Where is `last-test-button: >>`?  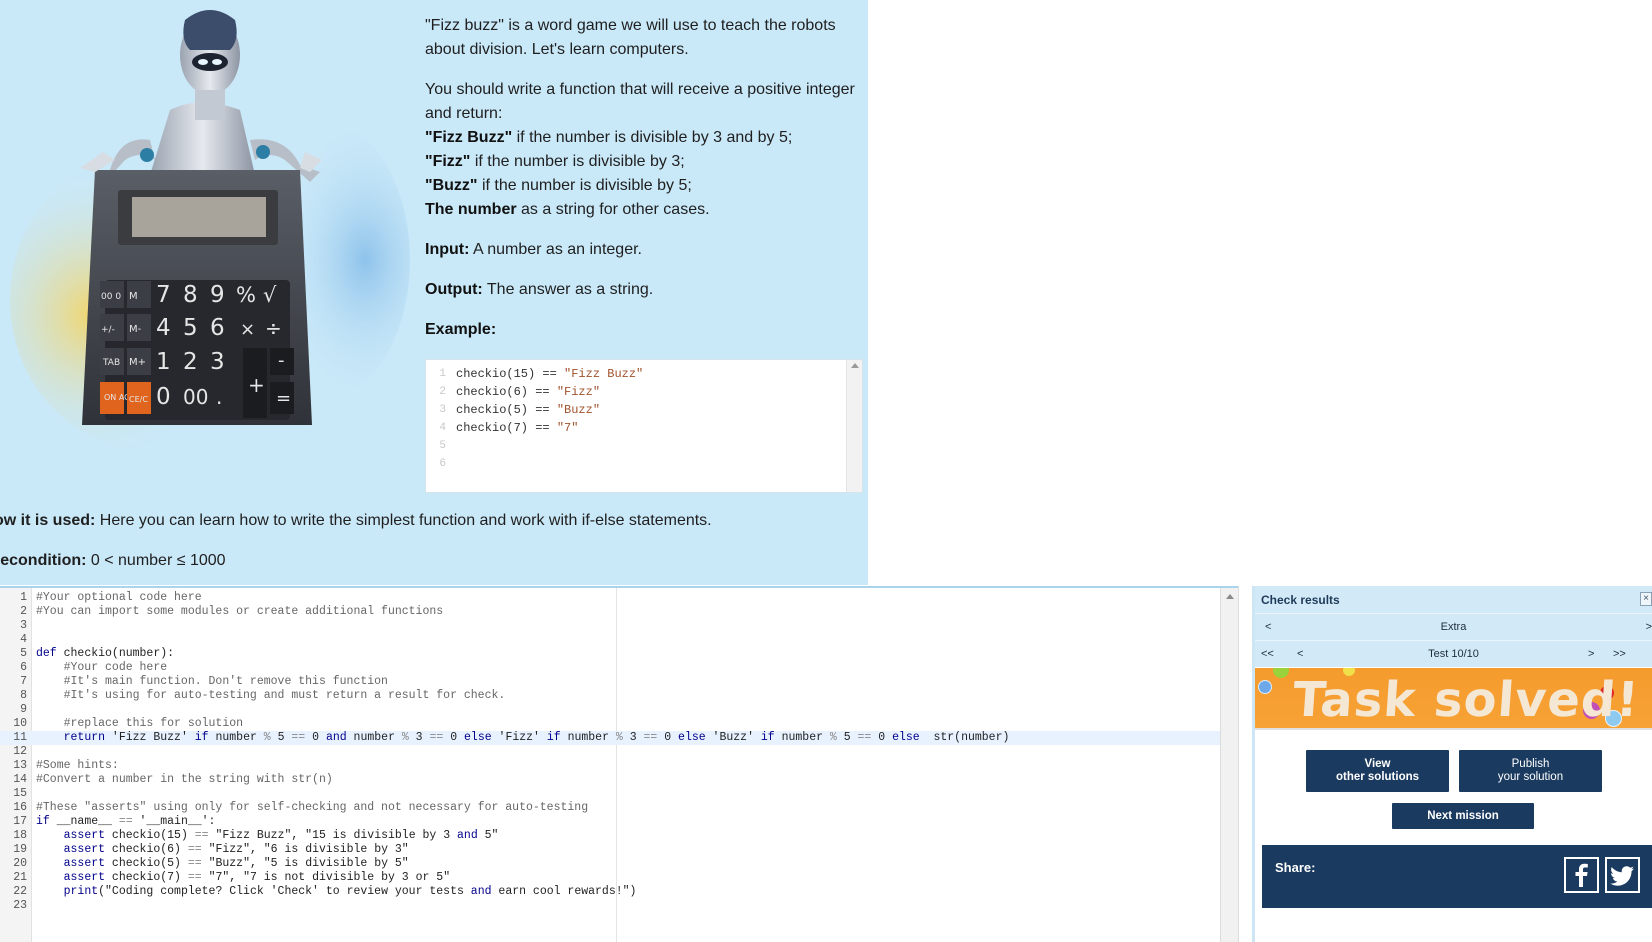 last-test-button: >> is located at coordinates (1619, 654).